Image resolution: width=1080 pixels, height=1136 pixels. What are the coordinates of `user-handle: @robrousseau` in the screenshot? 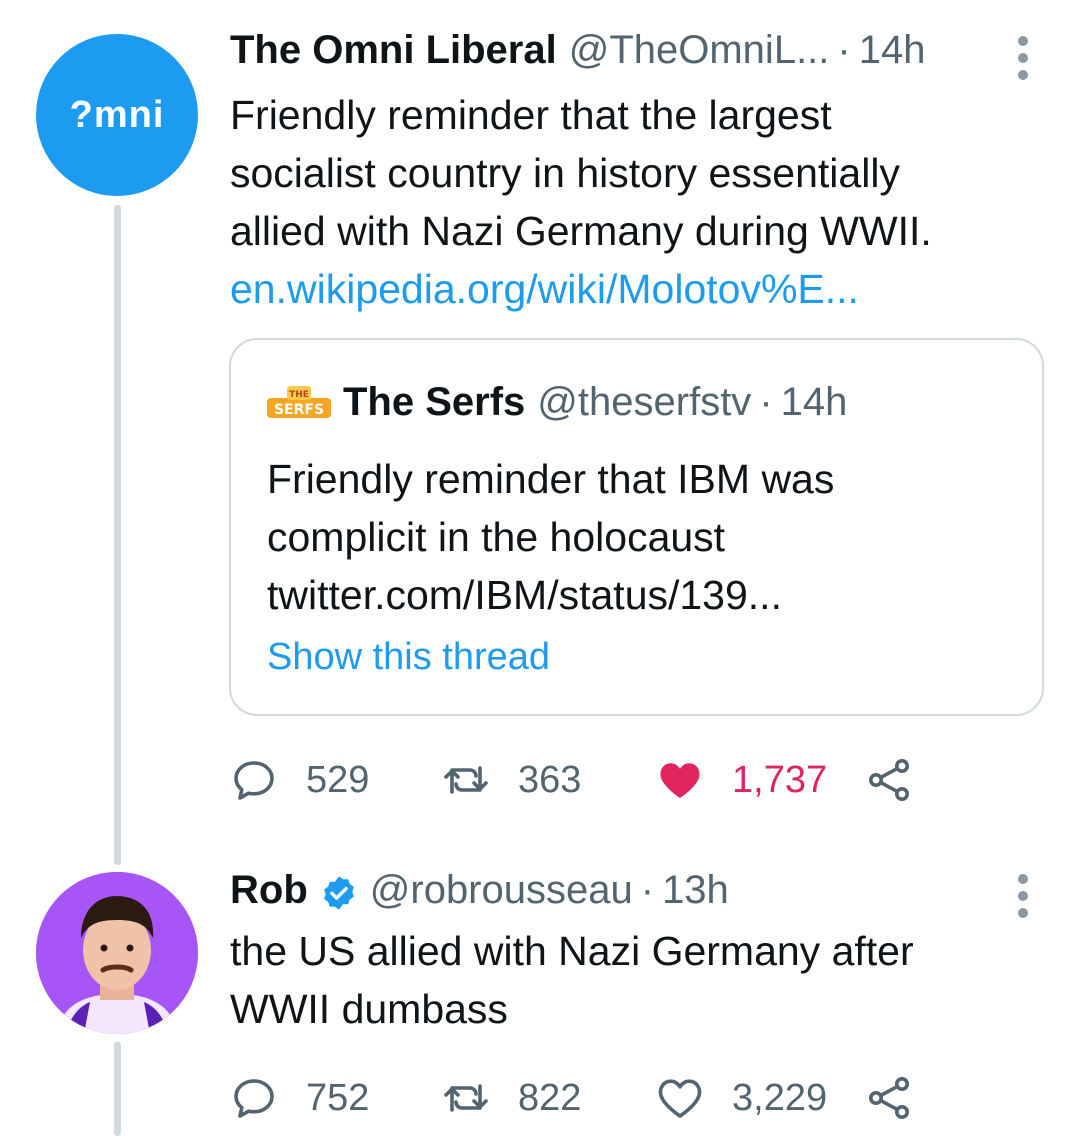 It's located at (501, 890).